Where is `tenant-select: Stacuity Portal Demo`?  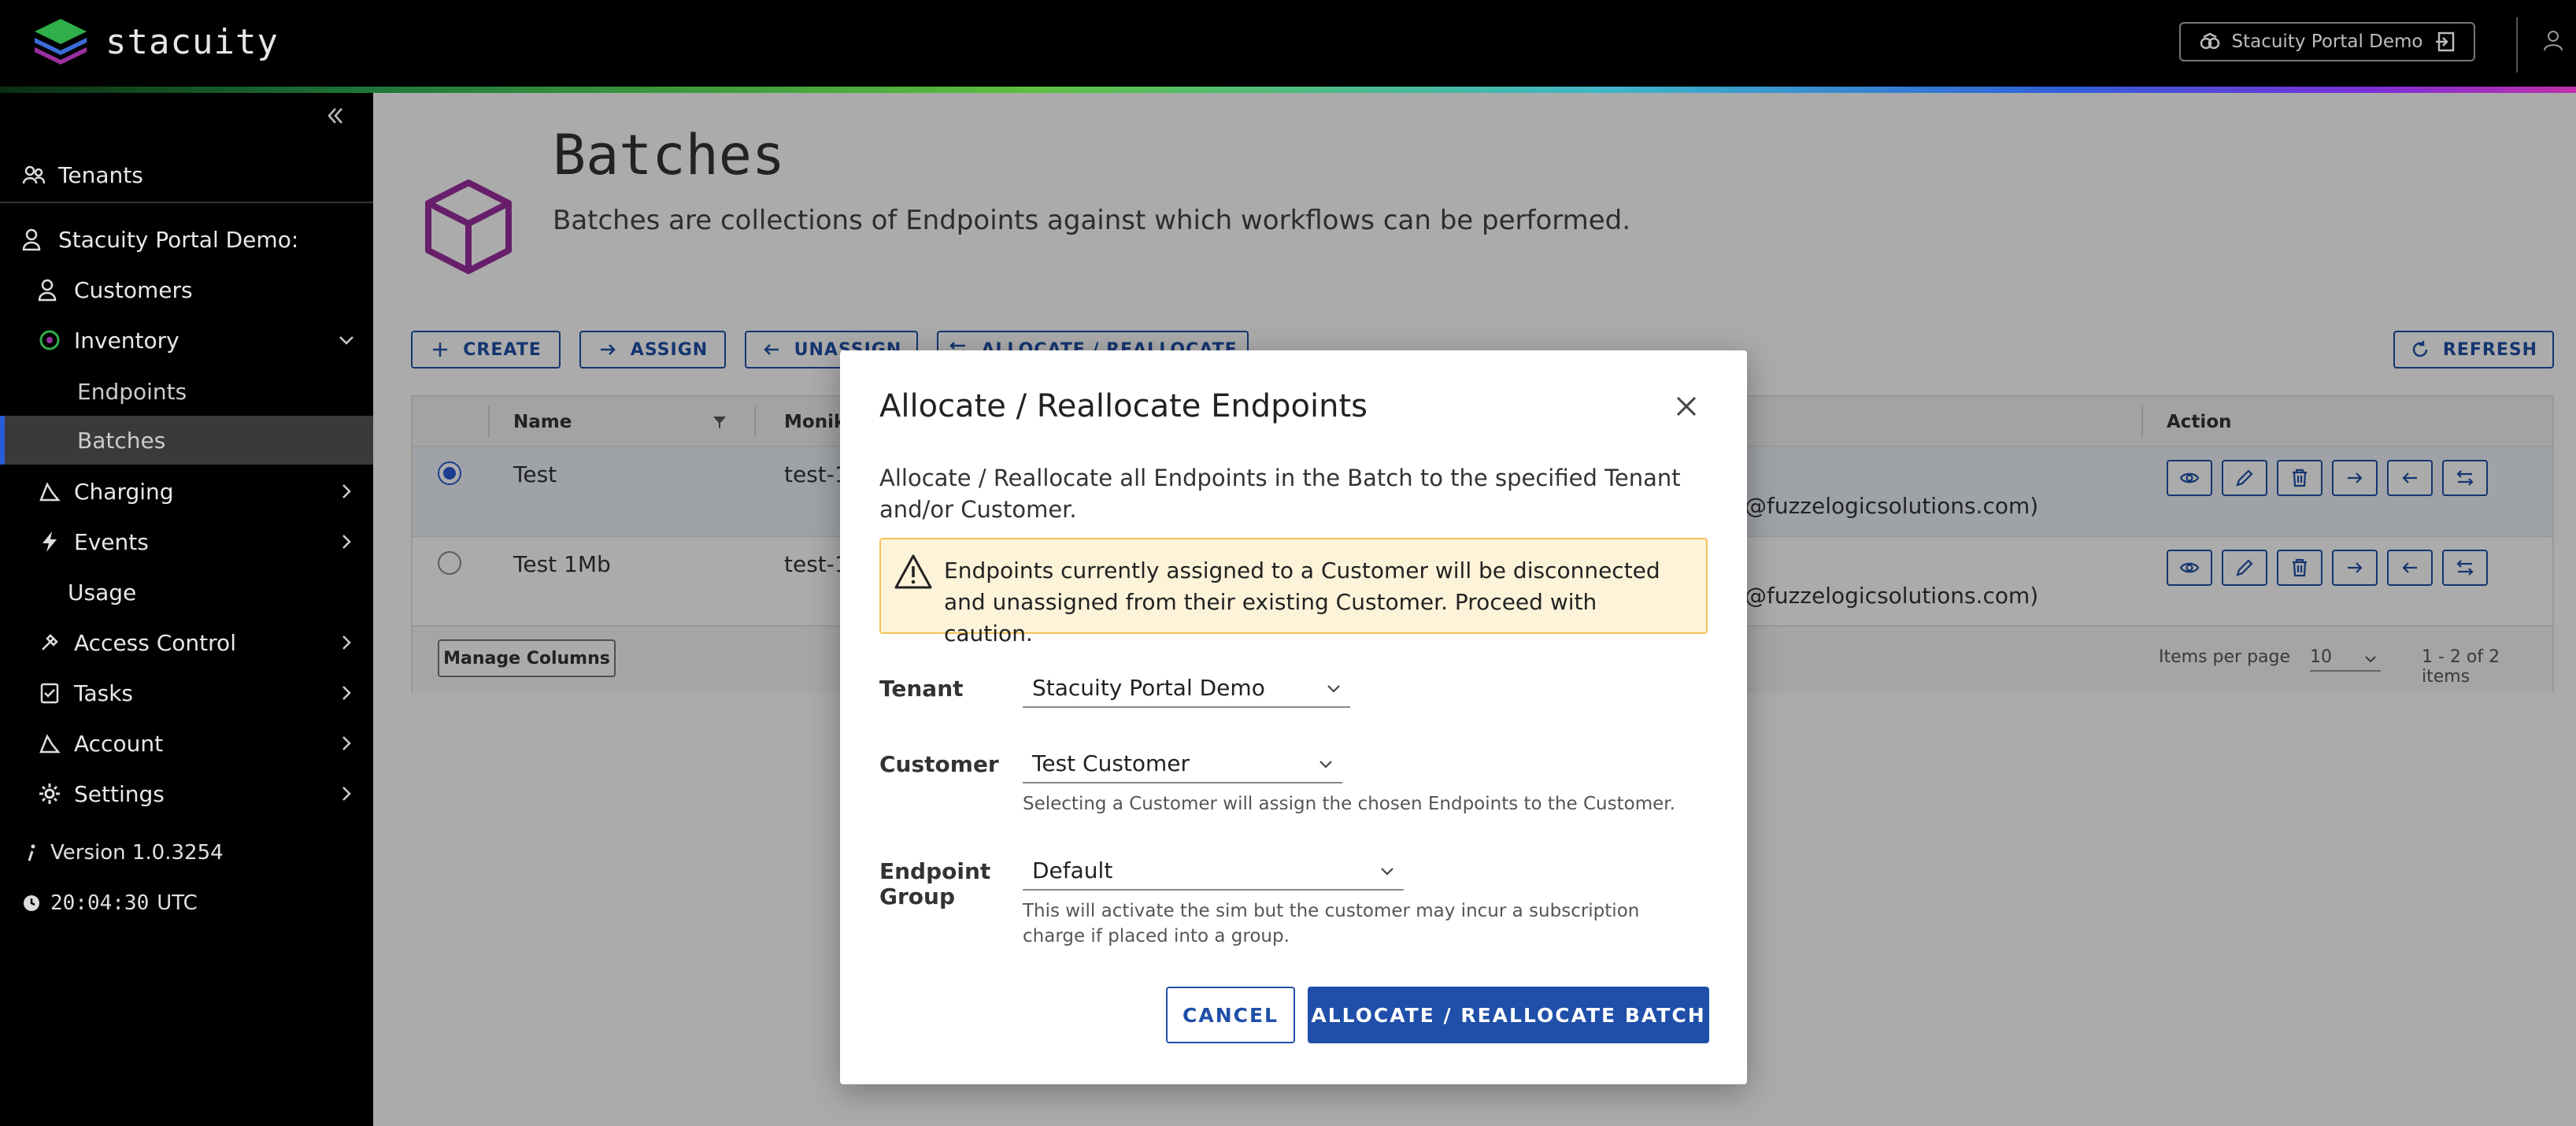
tenant-select: Stacuity Portal Demo is located at coordinates (1186, 688).